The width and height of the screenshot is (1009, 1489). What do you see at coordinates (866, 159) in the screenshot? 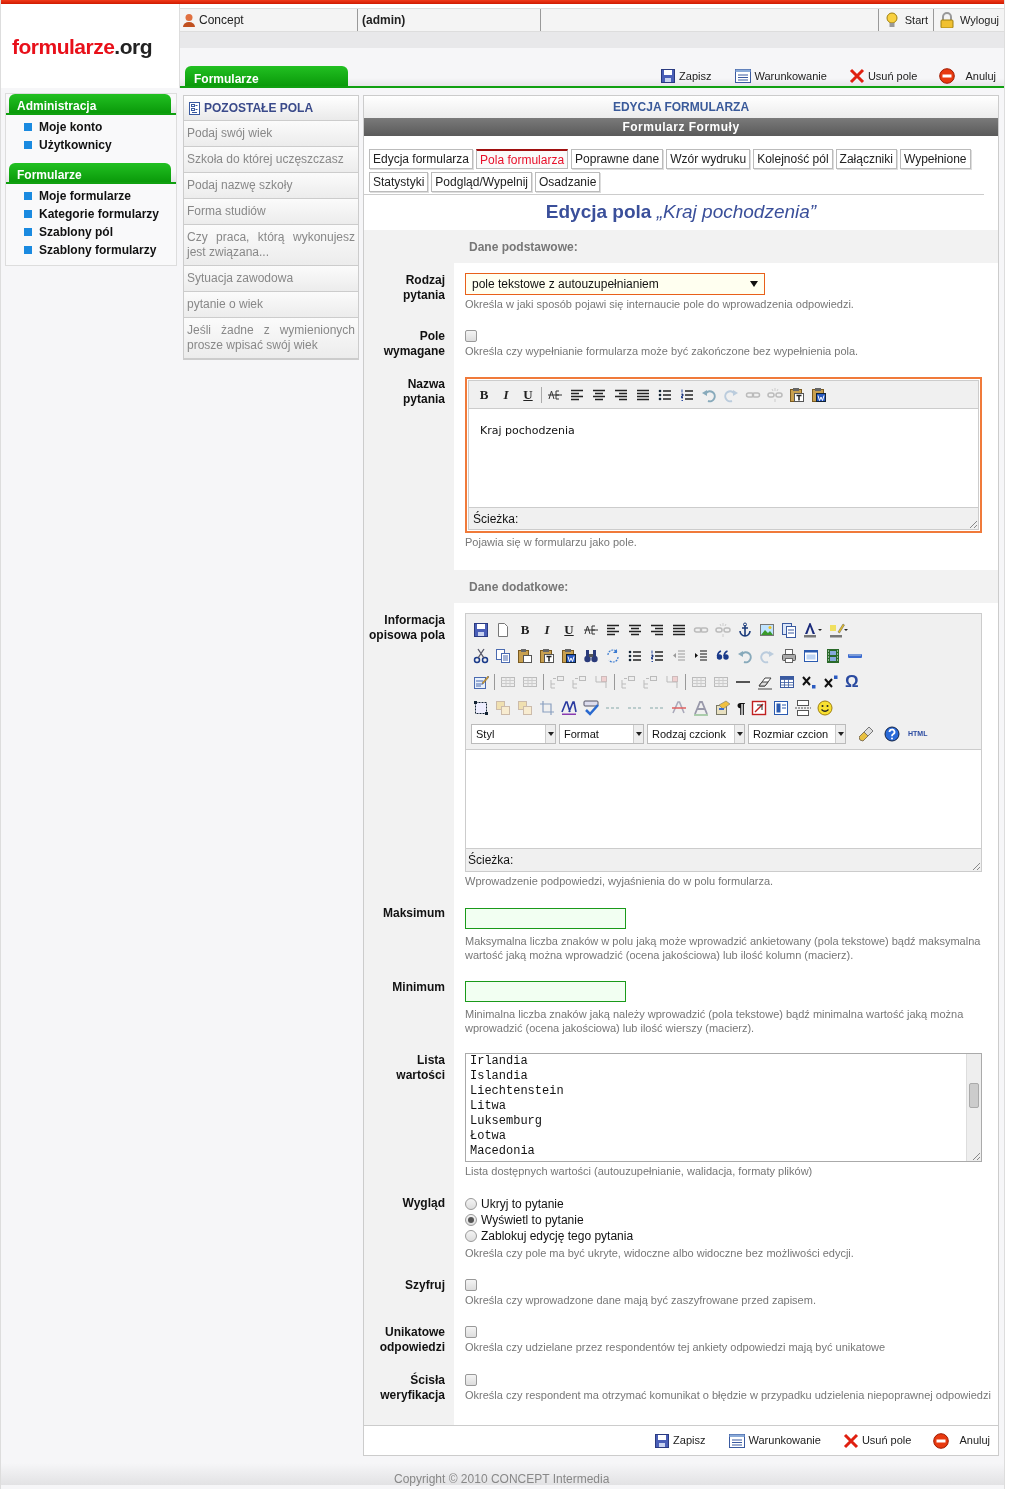
I see `form-tab: Załączniki` at bounding box center [866, 159].